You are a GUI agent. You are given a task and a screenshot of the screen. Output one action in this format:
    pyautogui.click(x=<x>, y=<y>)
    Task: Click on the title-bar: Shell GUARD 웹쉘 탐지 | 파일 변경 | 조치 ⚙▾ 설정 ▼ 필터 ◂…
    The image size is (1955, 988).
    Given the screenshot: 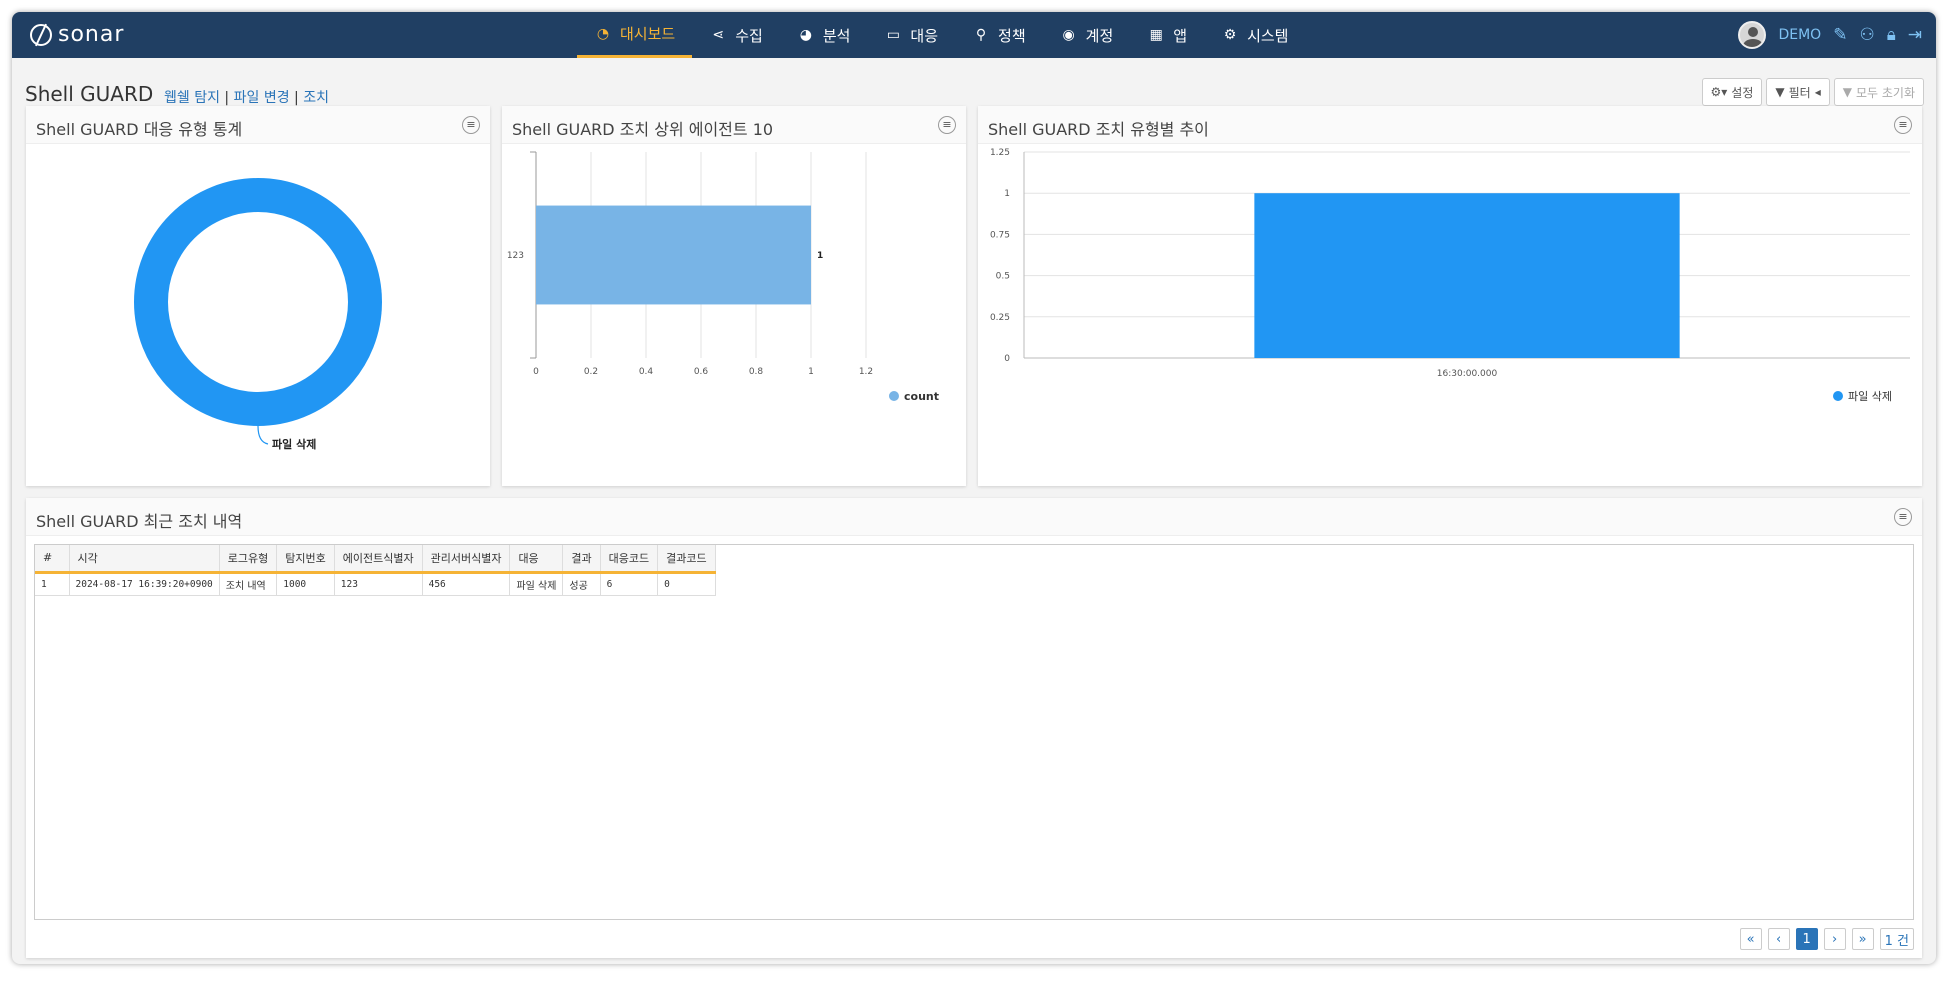 What is the action you would take?
    pyautogui.click(x=974, y=82)
    